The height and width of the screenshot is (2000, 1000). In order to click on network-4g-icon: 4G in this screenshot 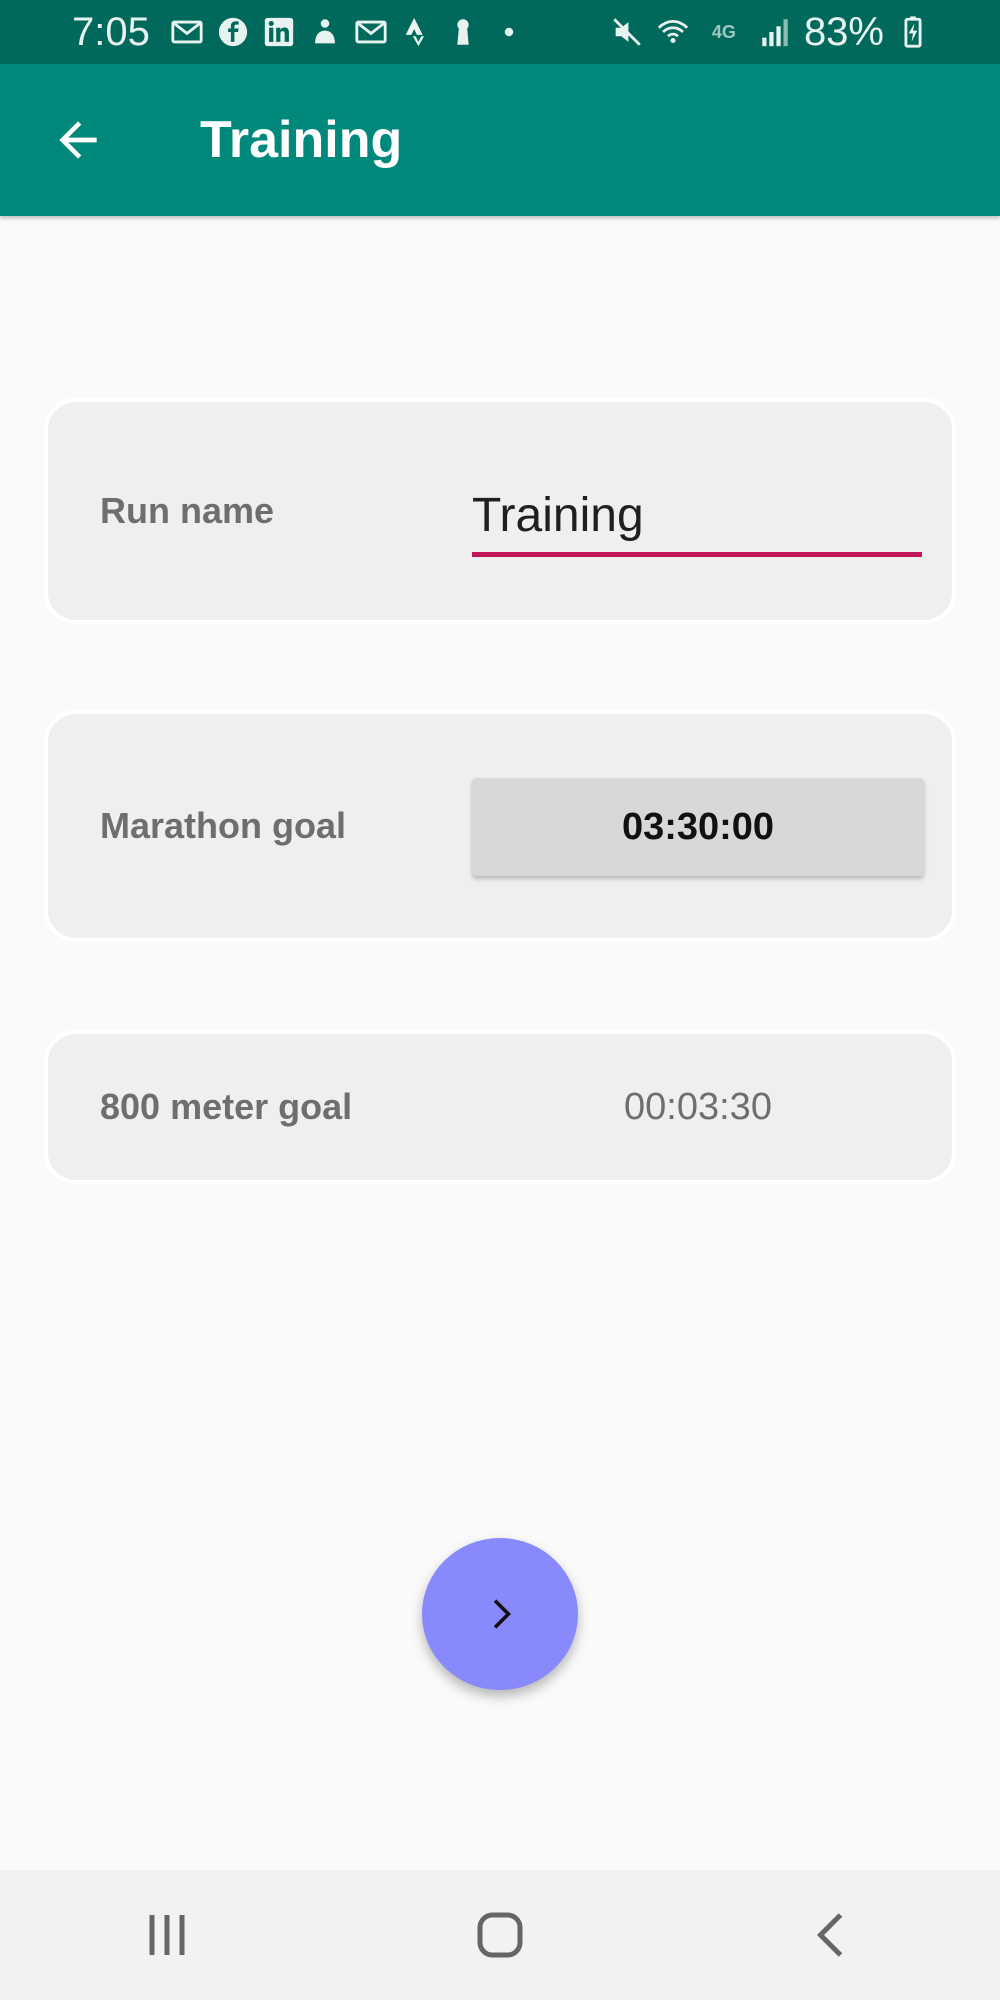, I will do `click(723, 31)`.